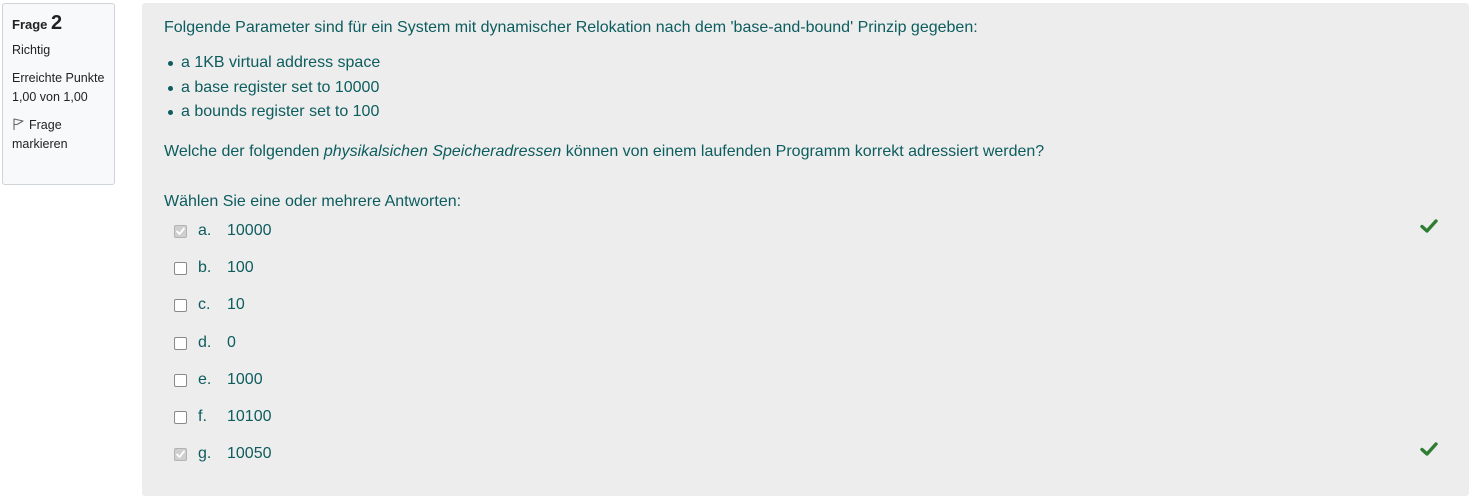 This screenshot has height=501, width=1472. What do you see at coordinates (223, 231) in the screenshot?
I see `answer-option: a. 10000` at bounding box center [223, 231].